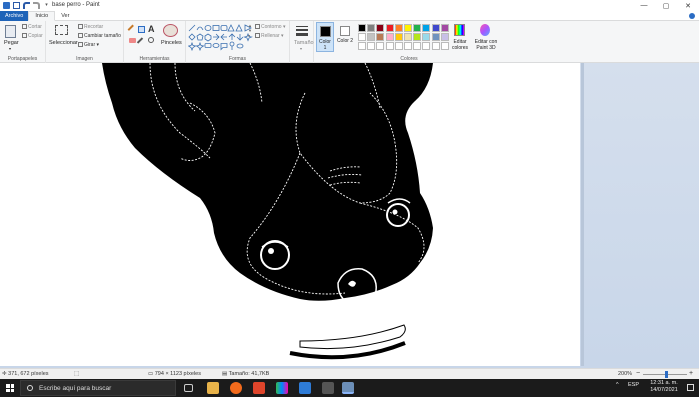 This screenshot has width=699, height=397. I want to click on text-icon: A, so click(151, 29).